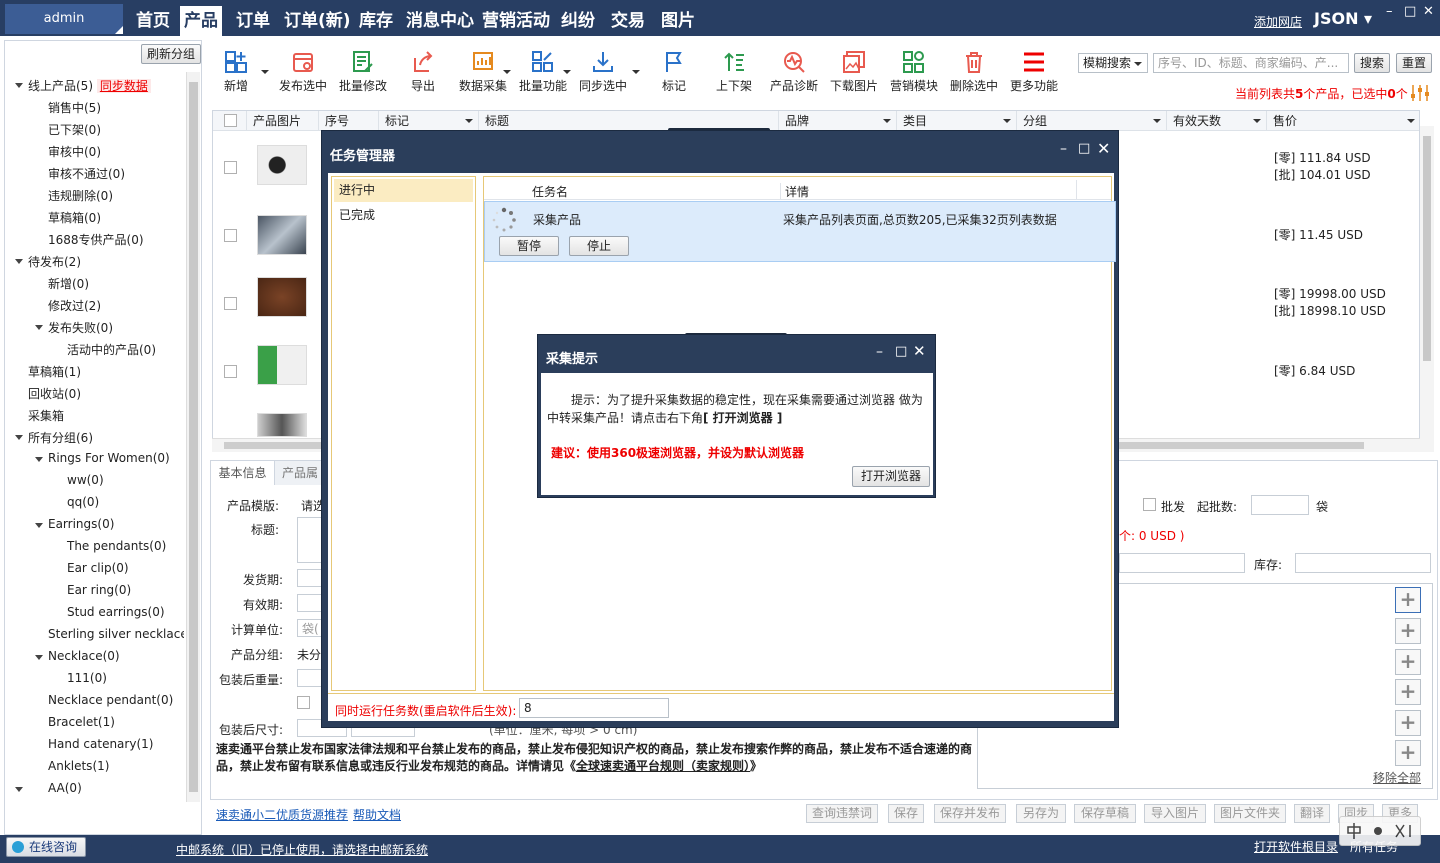 The width and height of the screenshot is (1440, 863). Describe the element at coordinates (1105, 813) in the screenshot. I see `save-draft-button: 保存草稿` at that location.